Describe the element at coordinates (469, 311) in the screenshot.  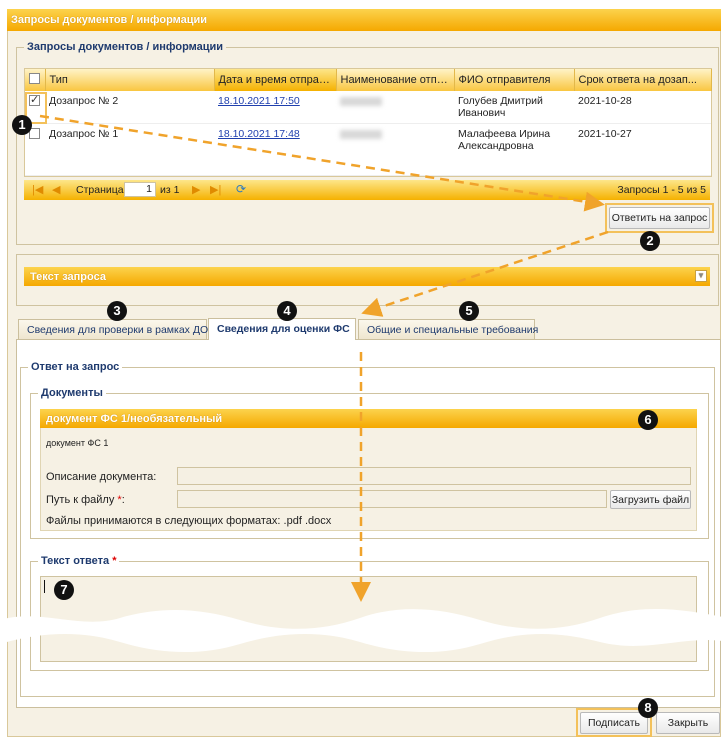
I see `step-badge-5: 5` at that location.